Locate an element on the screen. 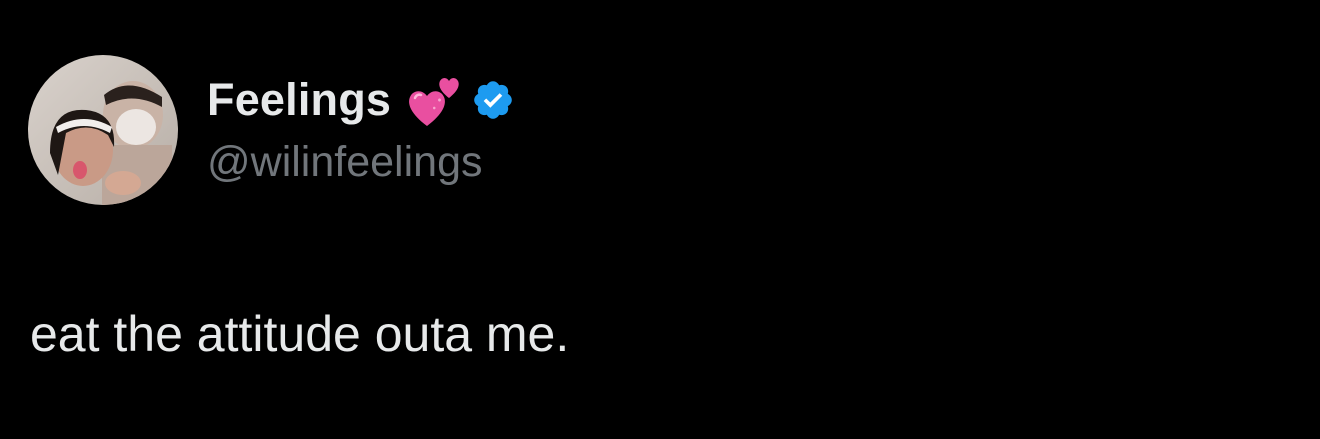  avatar-photo is located at coordinates (103, 130).